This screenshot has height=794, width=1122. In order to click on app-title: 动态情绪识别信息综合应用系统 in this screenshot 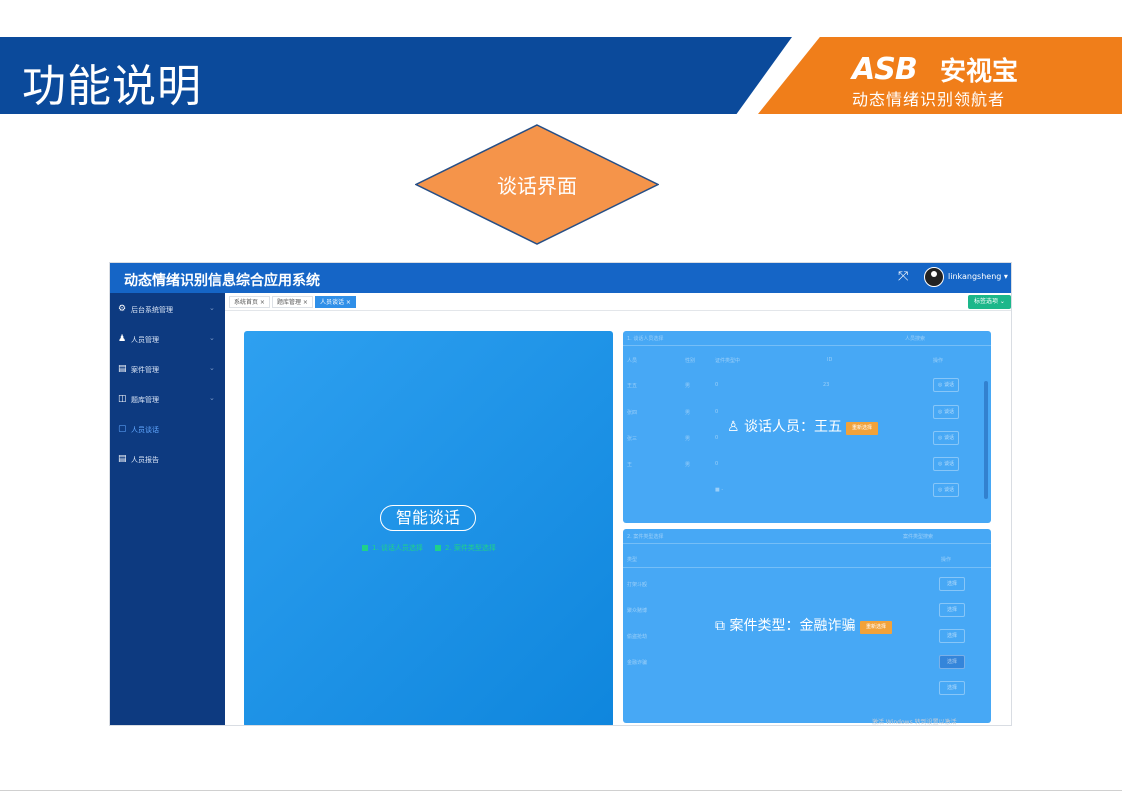, I will do `click(222, 281)`.